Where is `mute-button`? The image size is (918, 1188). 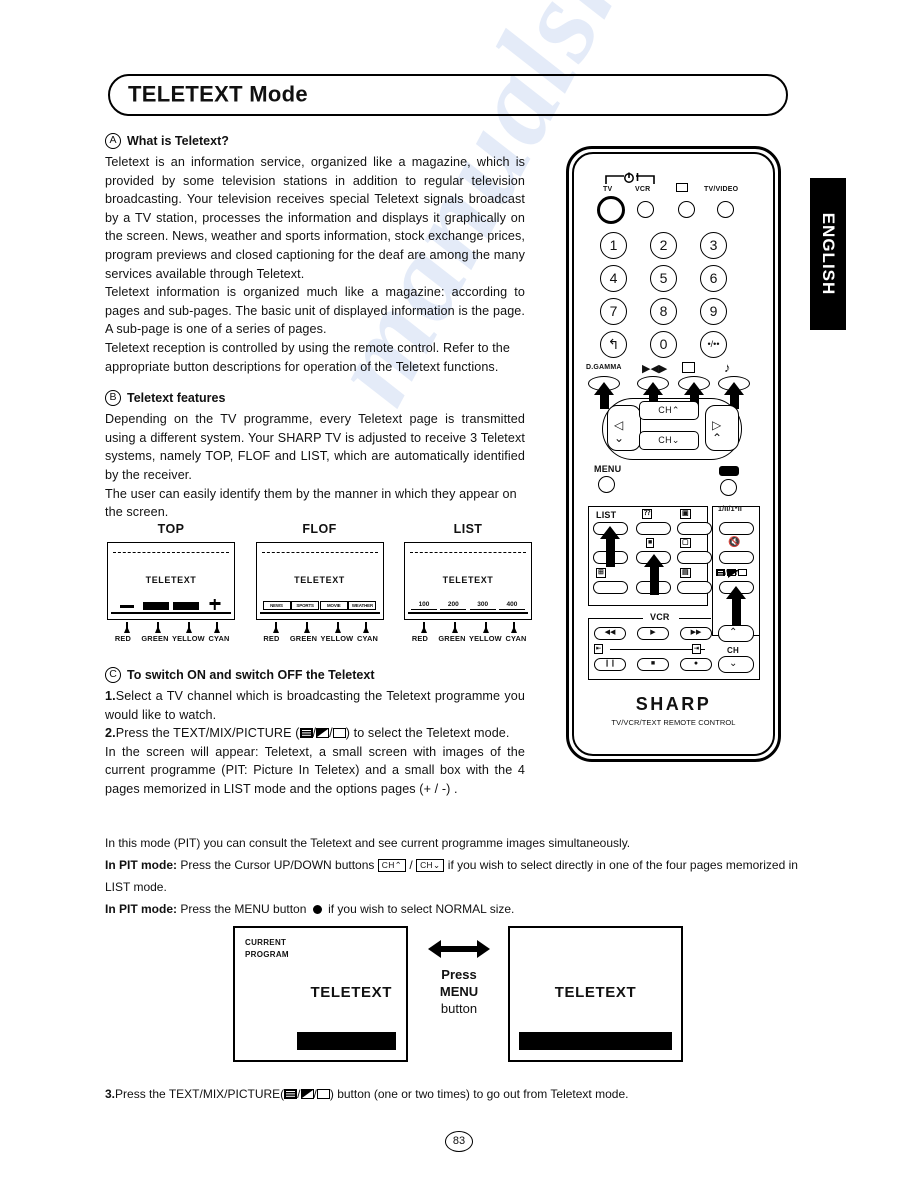 mute-button is located at coordinates (736, 557).